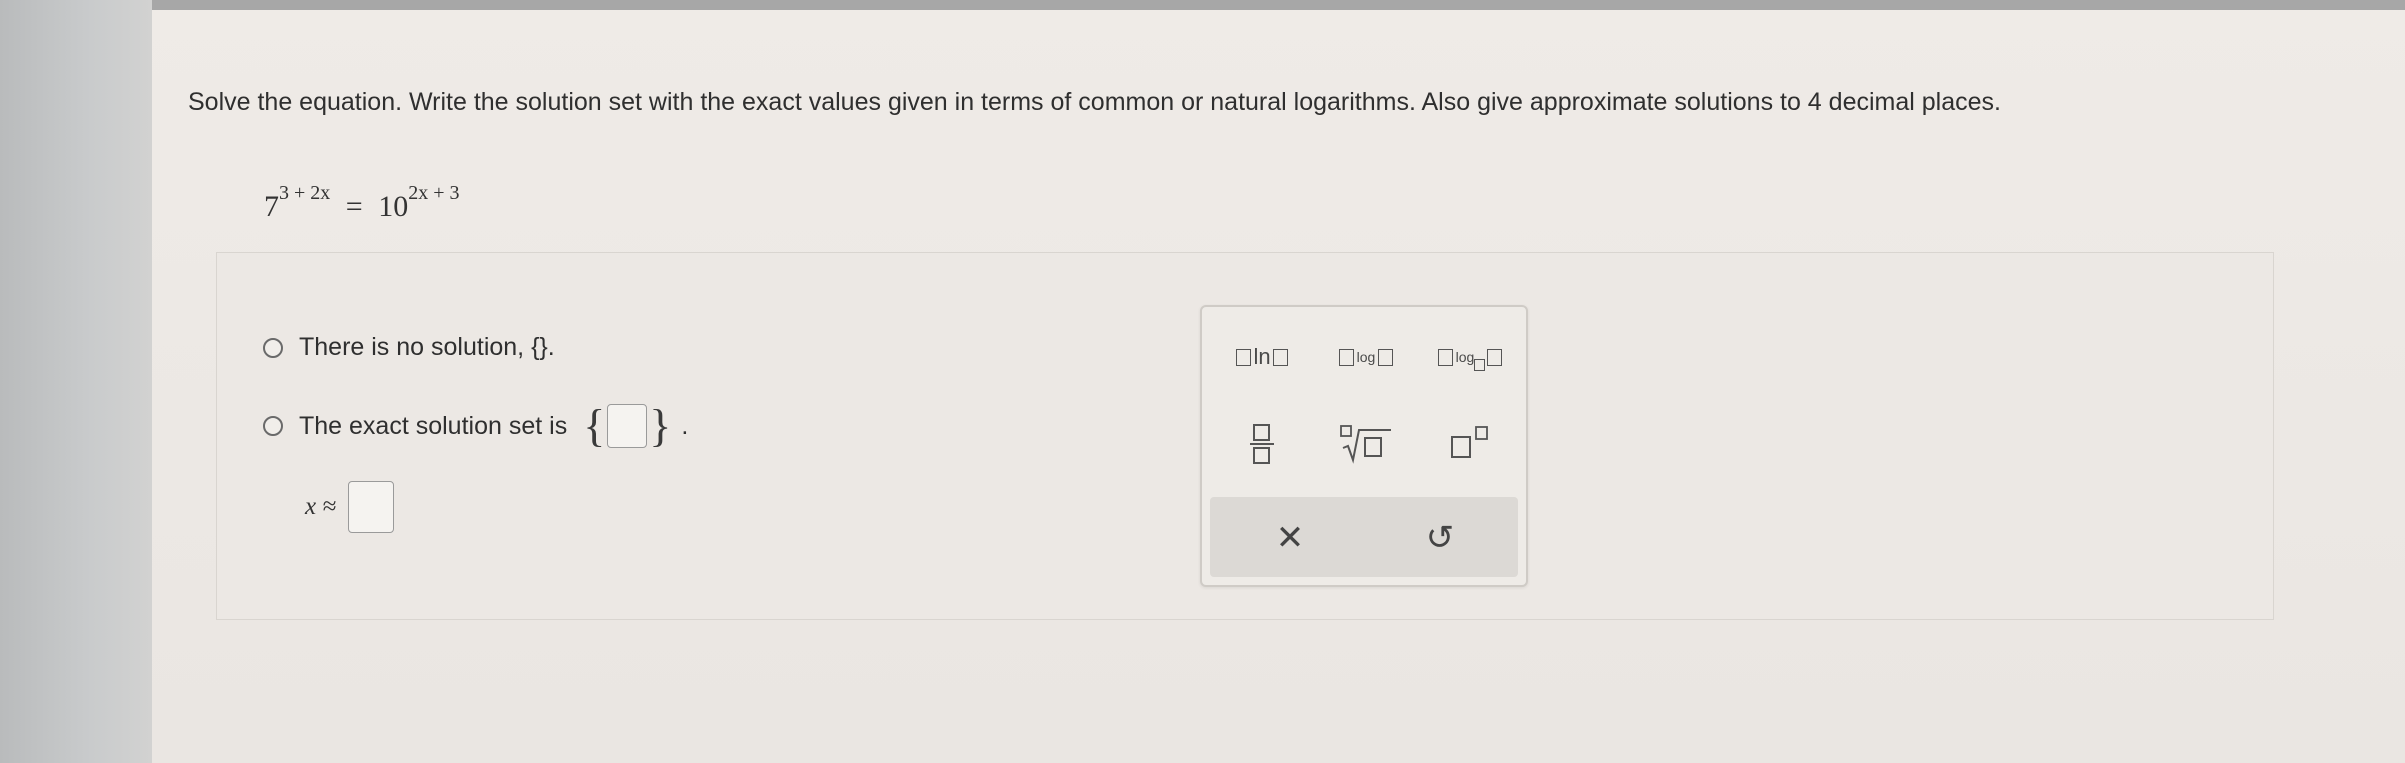 The width and height of the screenshot is (2405, 763). I want to click on left-brace: {, so click(594, 425).